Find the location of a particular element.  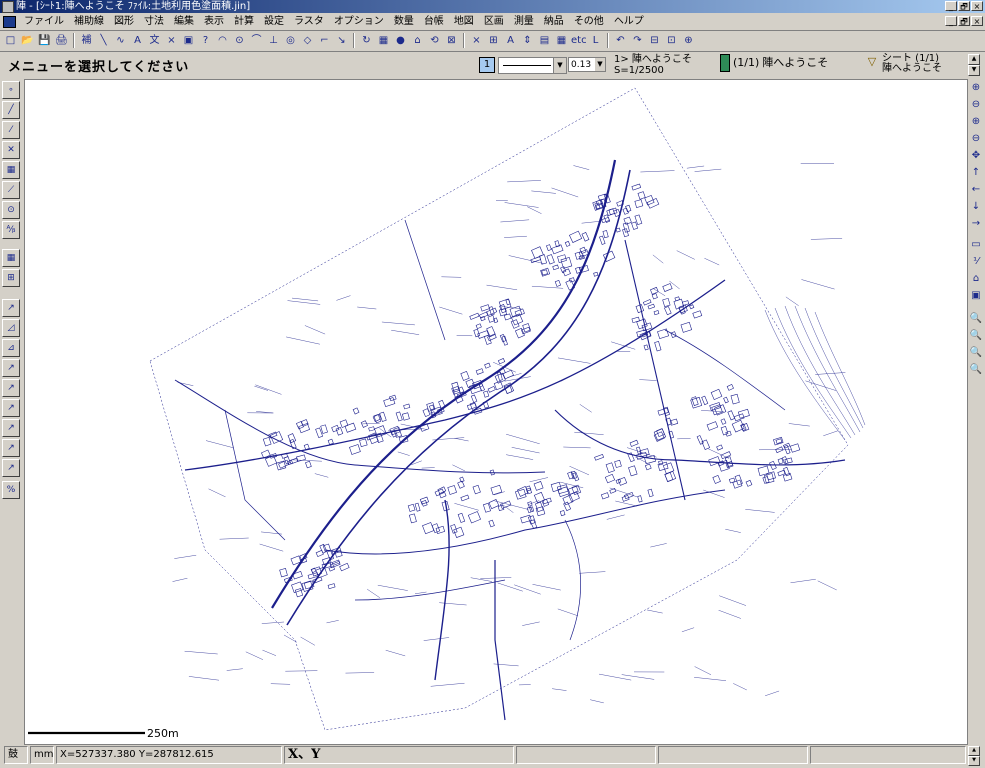

left-tool-button-9: ⊞ is located at coordinates (11, 278).